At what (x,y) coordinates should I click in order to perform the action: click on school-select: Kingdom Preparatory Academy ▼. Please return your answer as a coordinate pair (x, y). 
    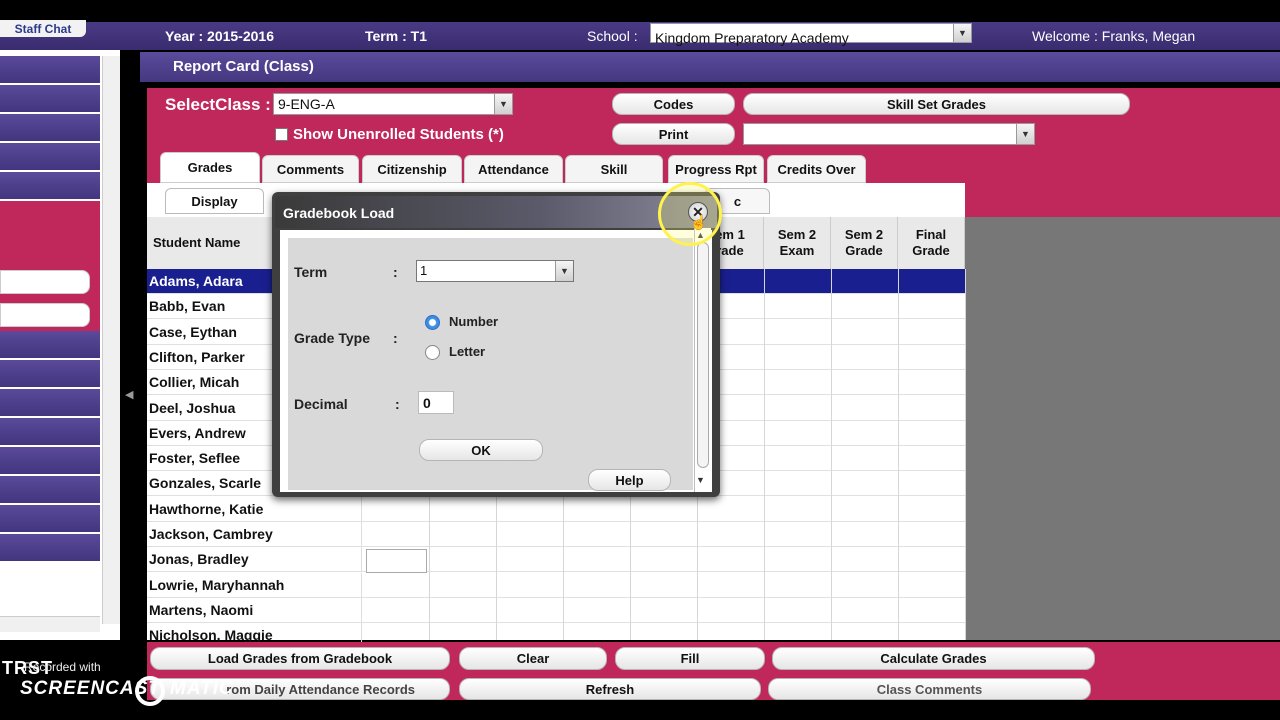
    Looking at the image, I should click on (811, 34).